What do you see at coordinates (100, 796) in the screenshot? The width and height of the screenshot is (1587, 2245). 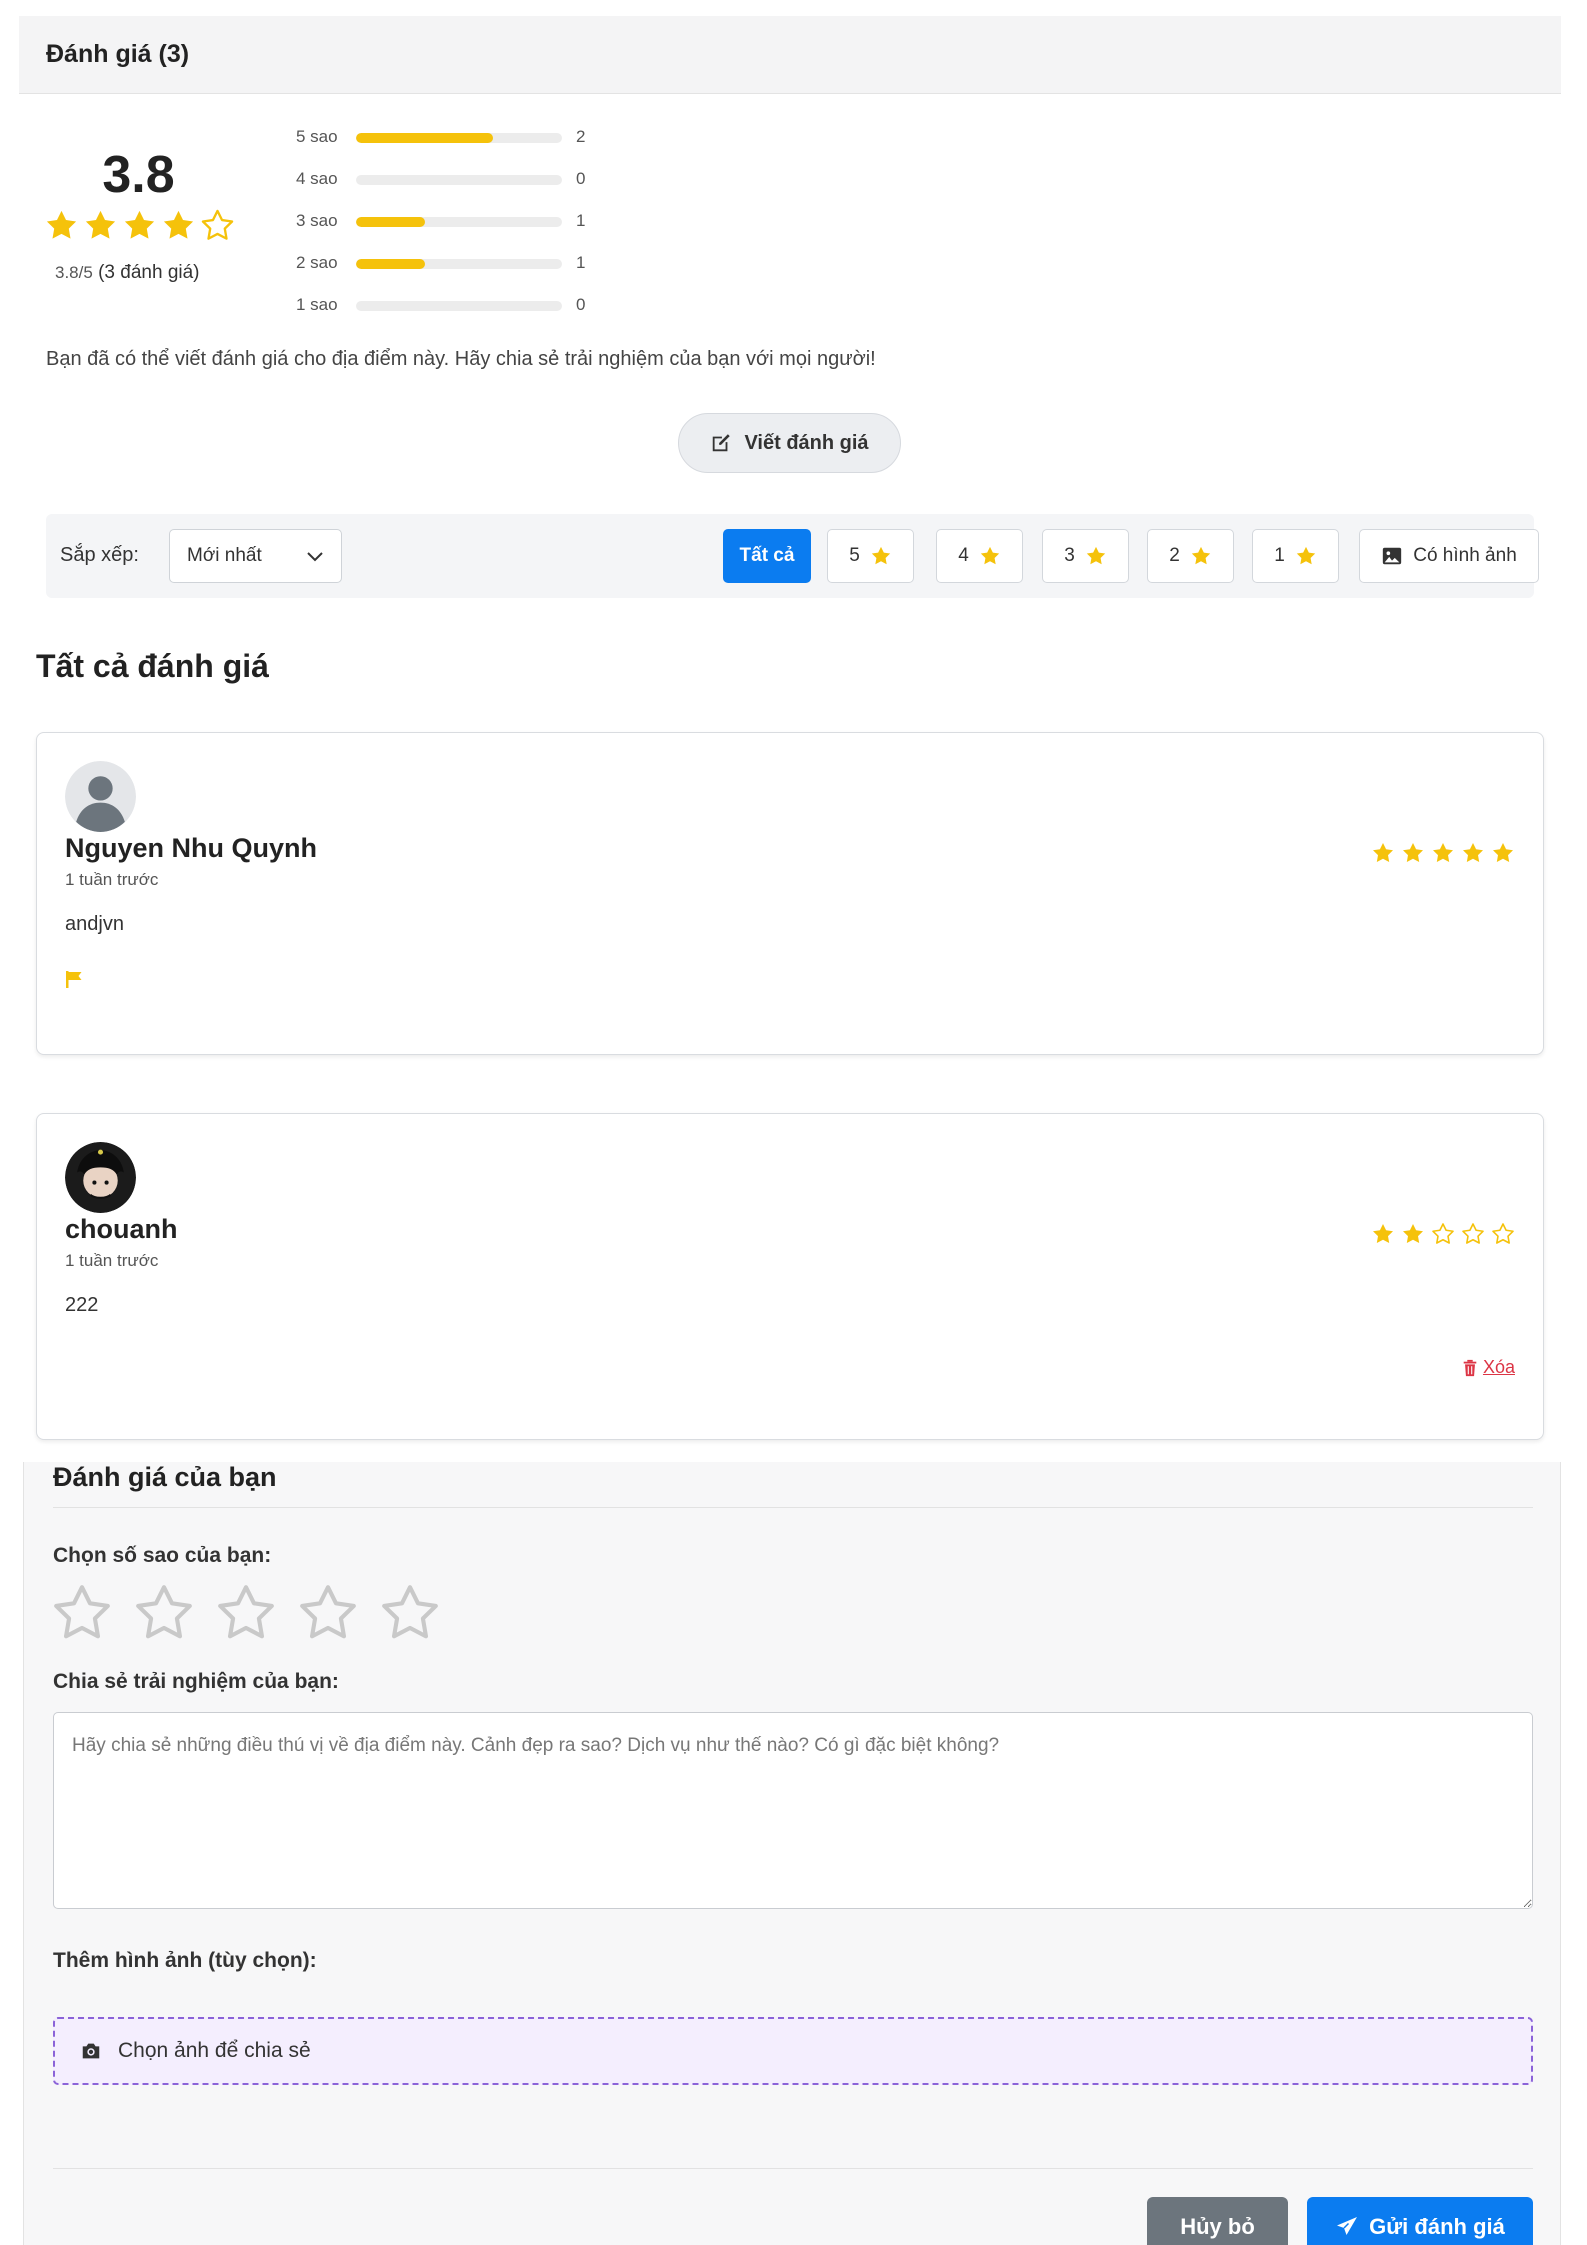 I see `default-user-avatar` at bounding box center [100, 796].